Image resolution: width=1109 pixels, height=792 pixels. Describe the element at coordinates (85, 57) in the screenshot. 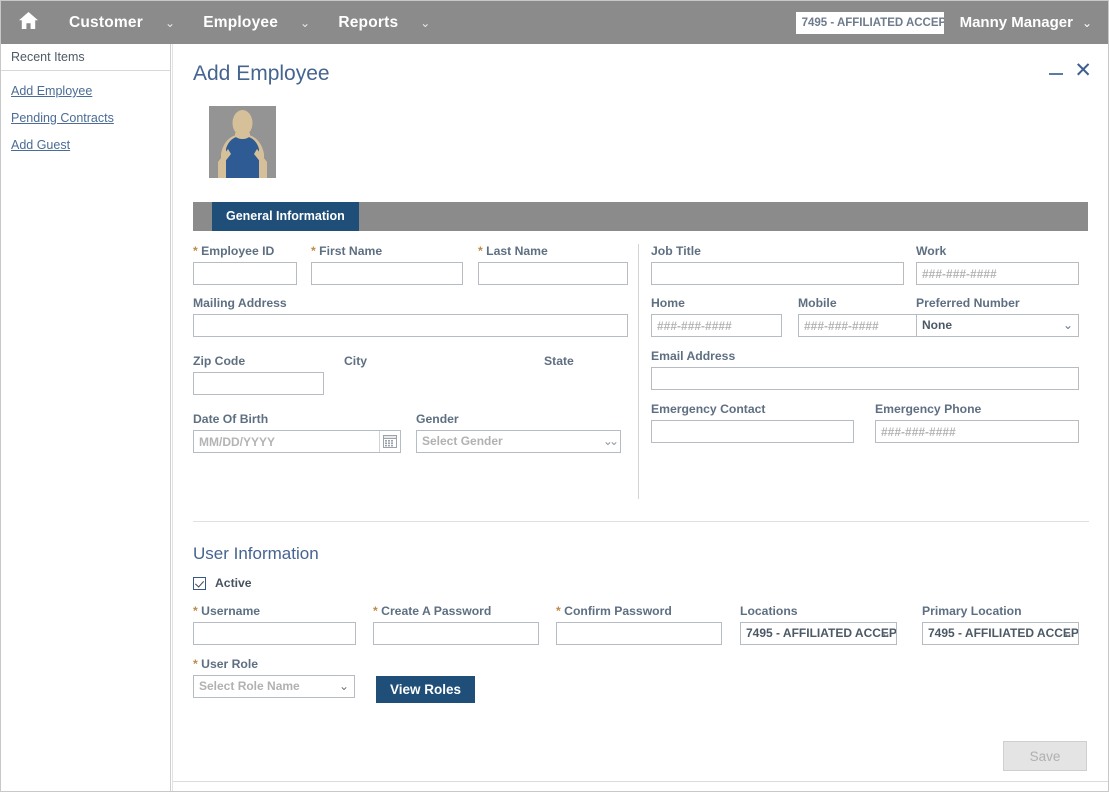

I see `sidebar-header: Recent Items` at that location.